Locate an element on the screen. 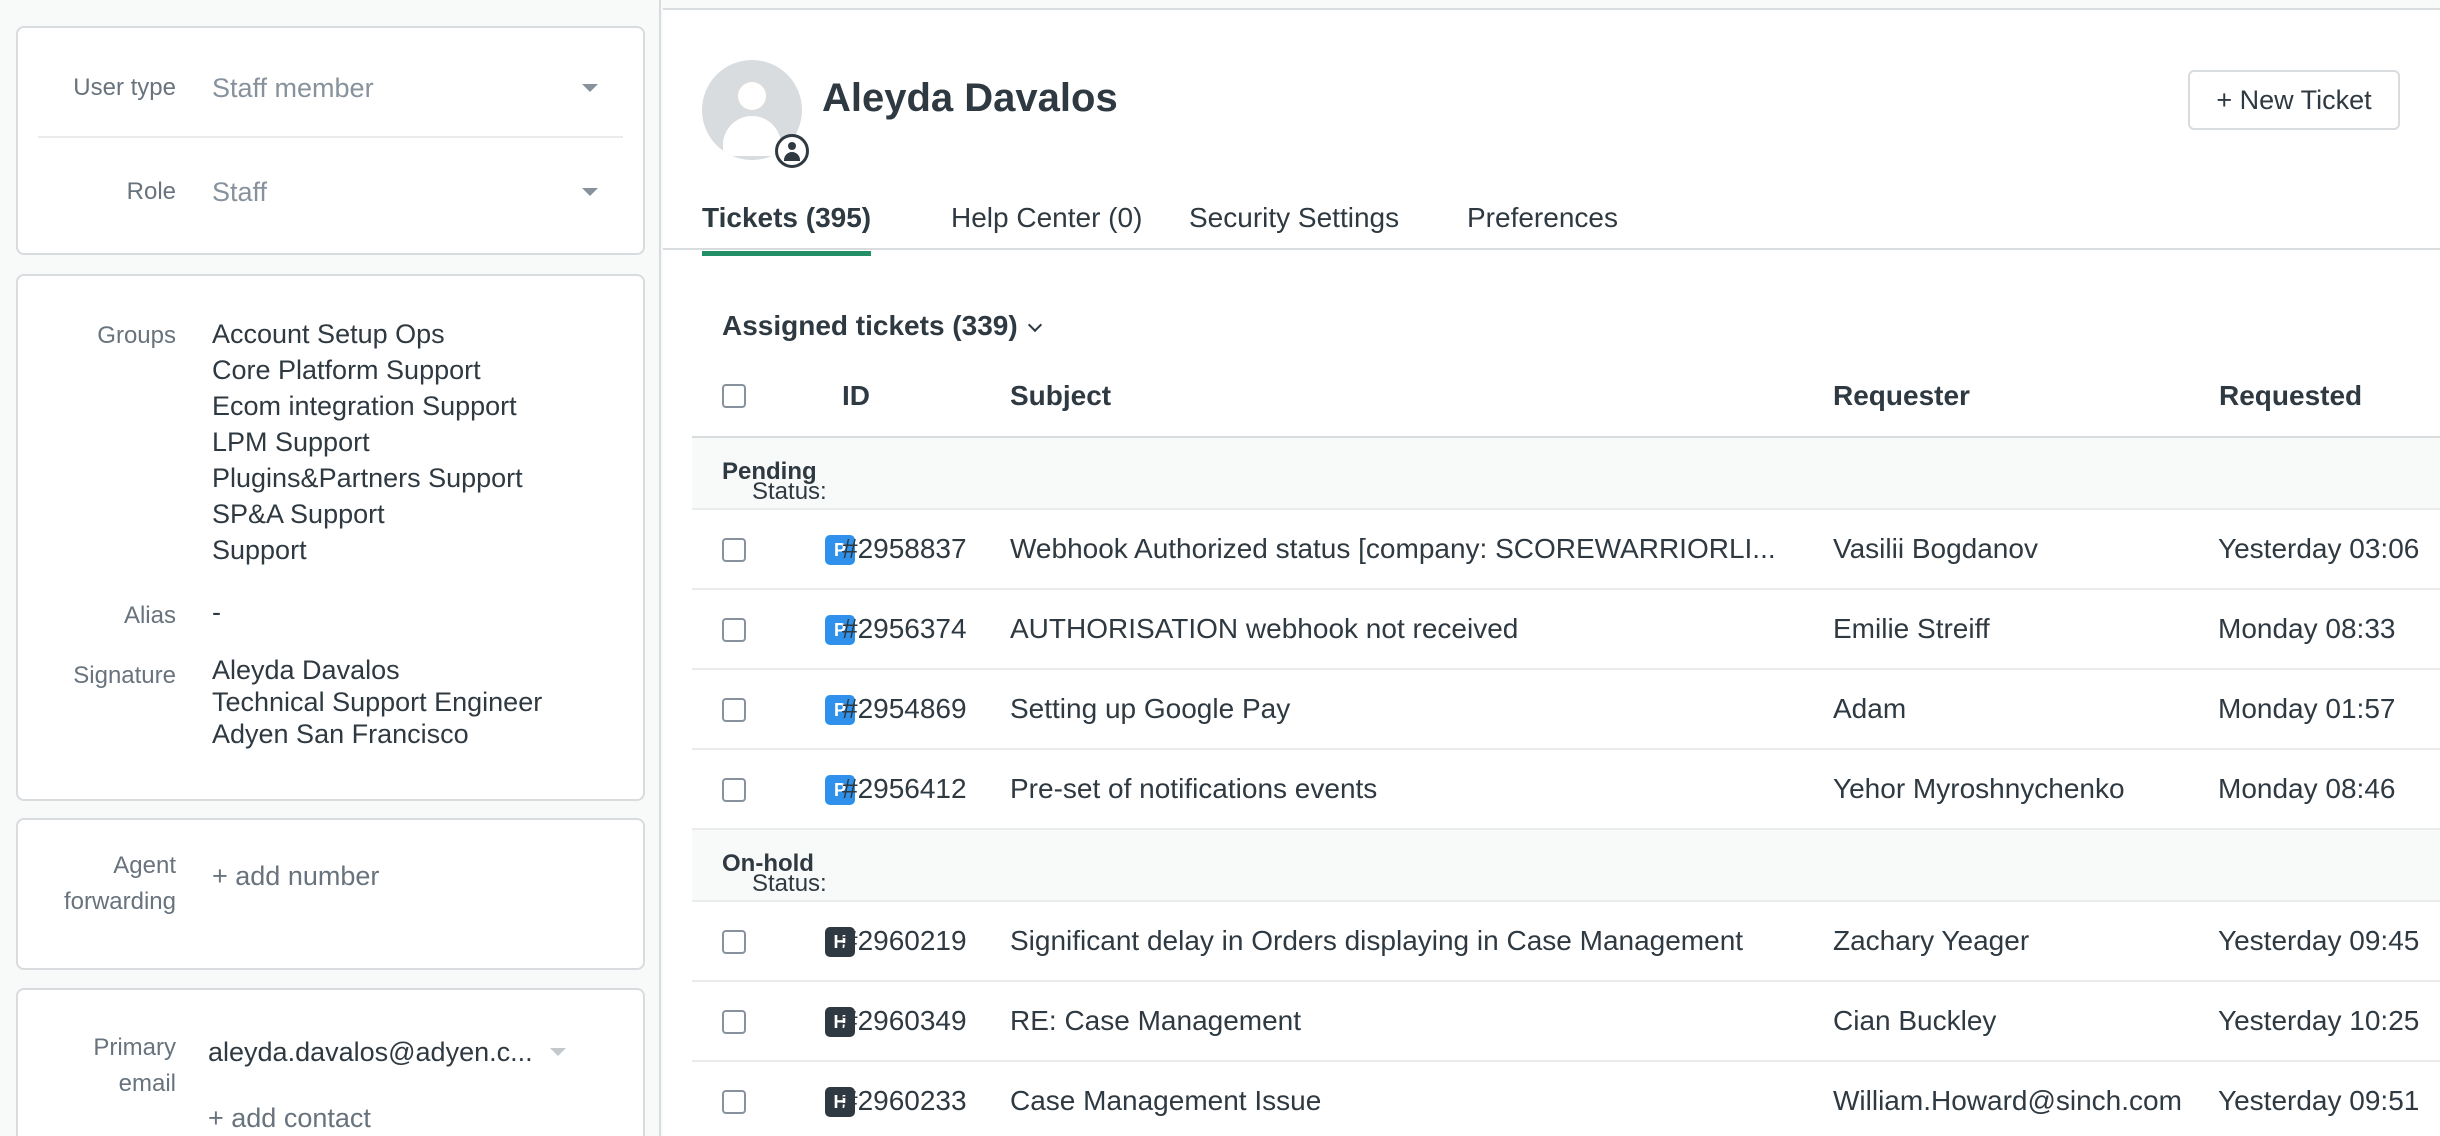 The image size is (2440, 1136). ticket-requested: Yesterday 09:51 is located at coordinates (2319, 1100).